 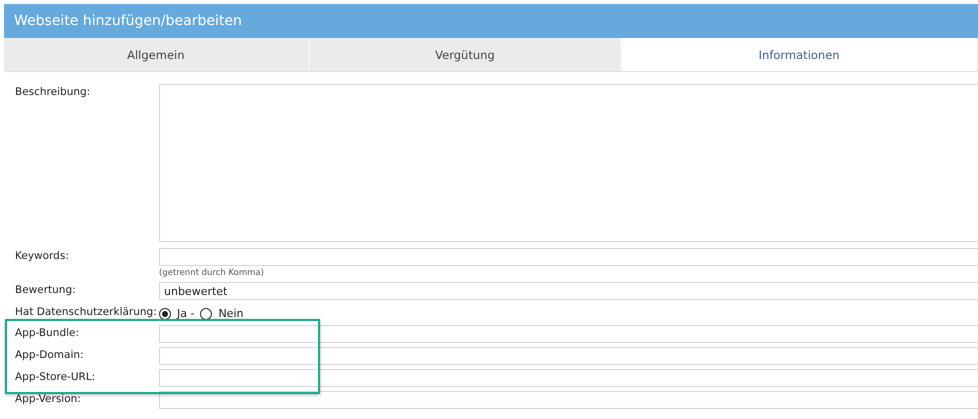 I want to click on window-title: Webseite hinzufügen/bearbeiten, so click(x=491, y=21).